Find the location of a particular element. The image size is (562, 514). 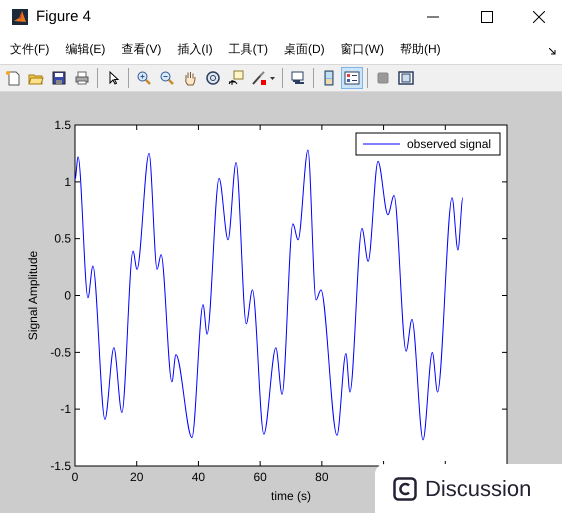

menu-item: 编辑(E) is located at coordinates (85, 49).